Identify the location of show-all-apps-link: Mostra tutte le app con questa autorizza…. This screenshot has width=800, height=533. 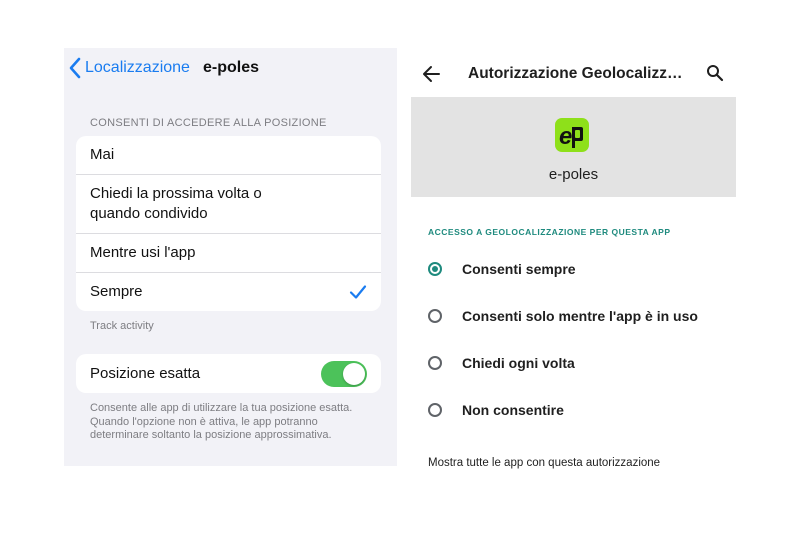
(544, 463).